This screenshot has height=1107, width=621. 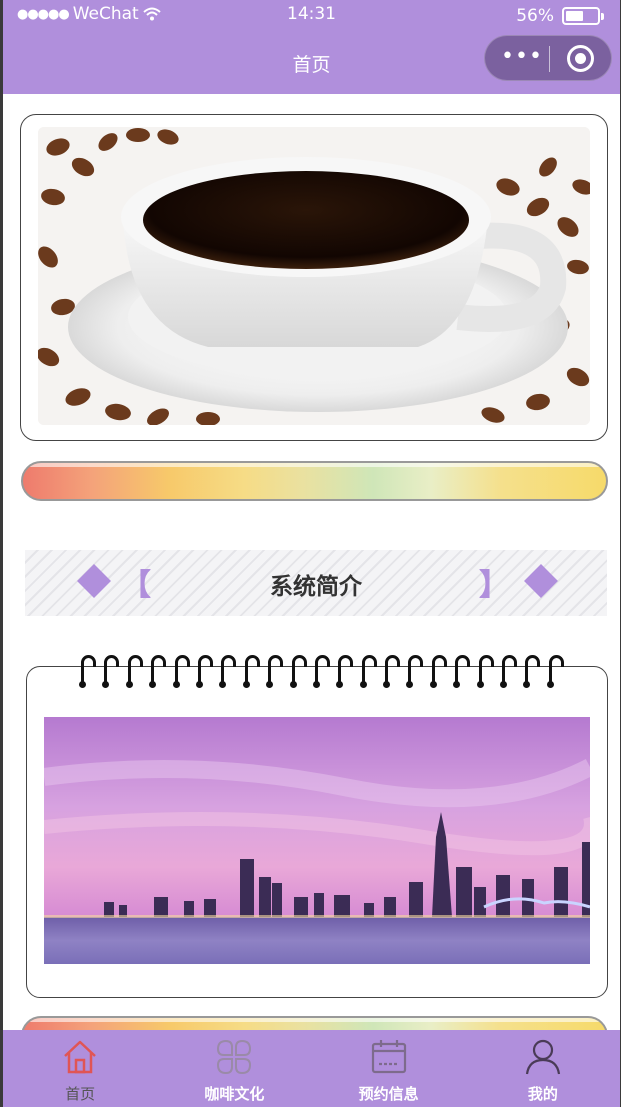 What do you see at coordinates (234, 1057) in the screenshot?
I see `grid-icon` at bounding box center [234, 1057].